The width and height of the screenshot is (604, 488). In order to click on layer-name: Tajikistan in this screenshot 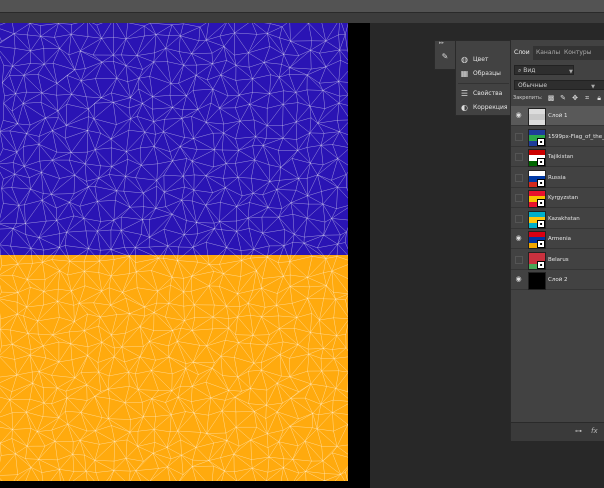, I will do `click(561, 157)`.